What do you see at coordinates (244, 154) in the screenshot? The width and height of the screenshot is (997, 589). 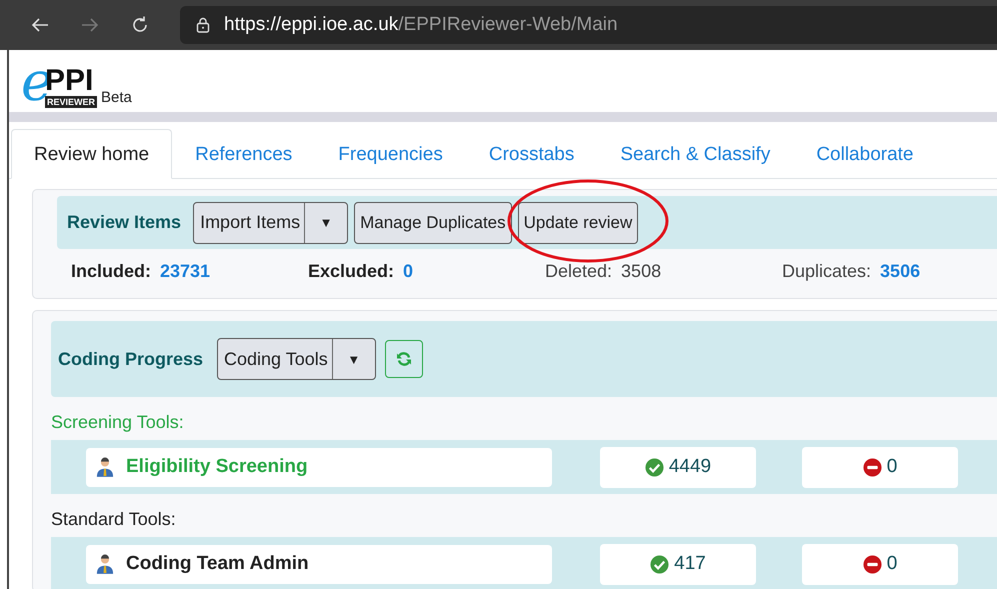 I see `tab: References` at bounding box center [244, 154].